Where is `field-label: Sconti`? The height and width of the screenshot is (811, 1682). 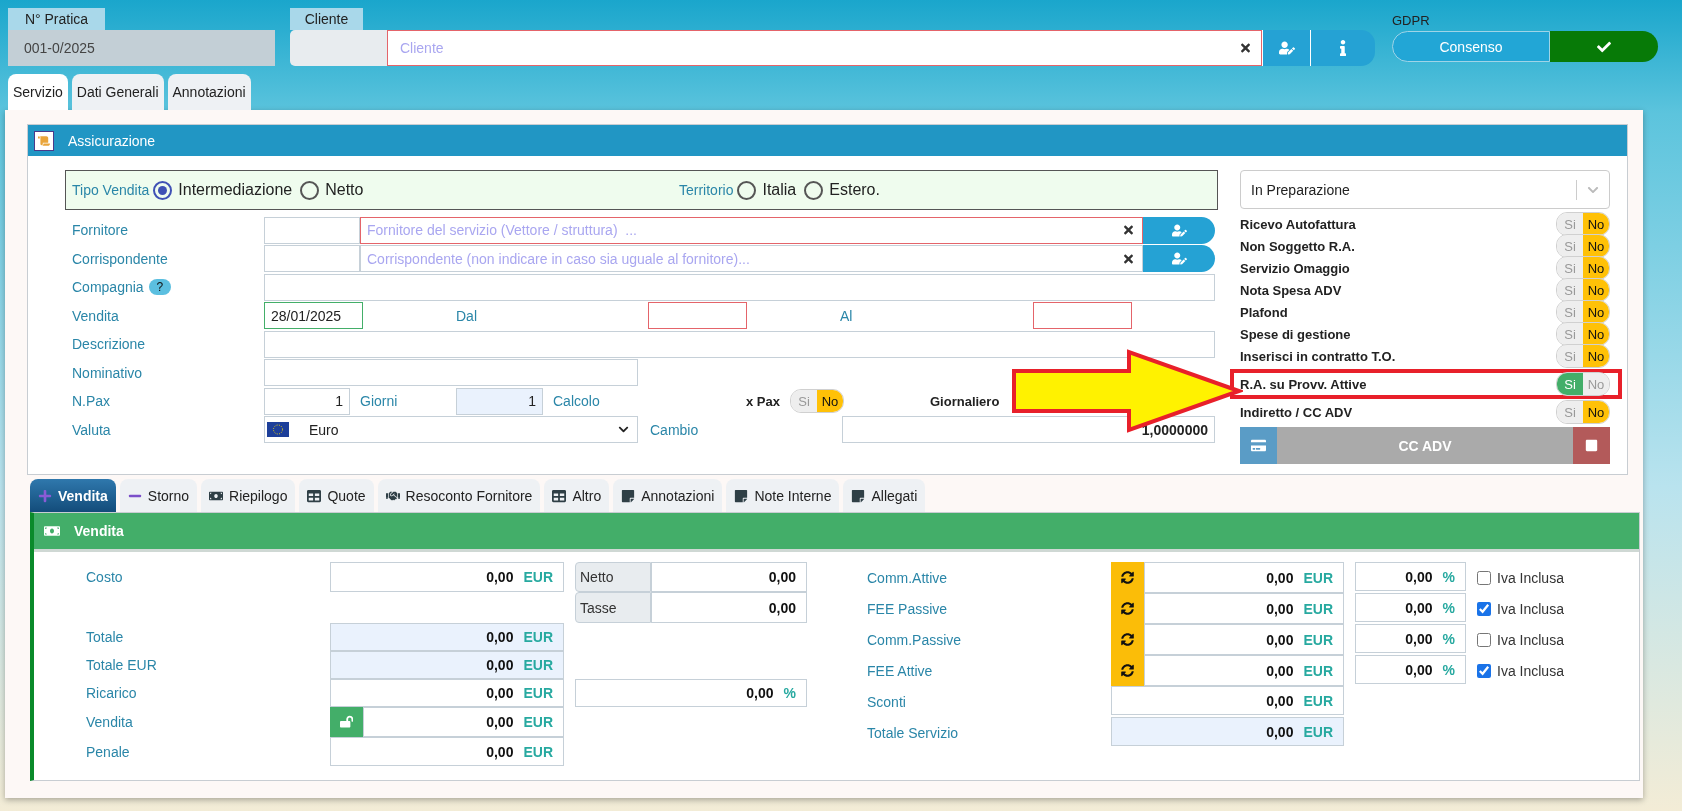 field-label: Sconti is located at coordinates (887, 701).